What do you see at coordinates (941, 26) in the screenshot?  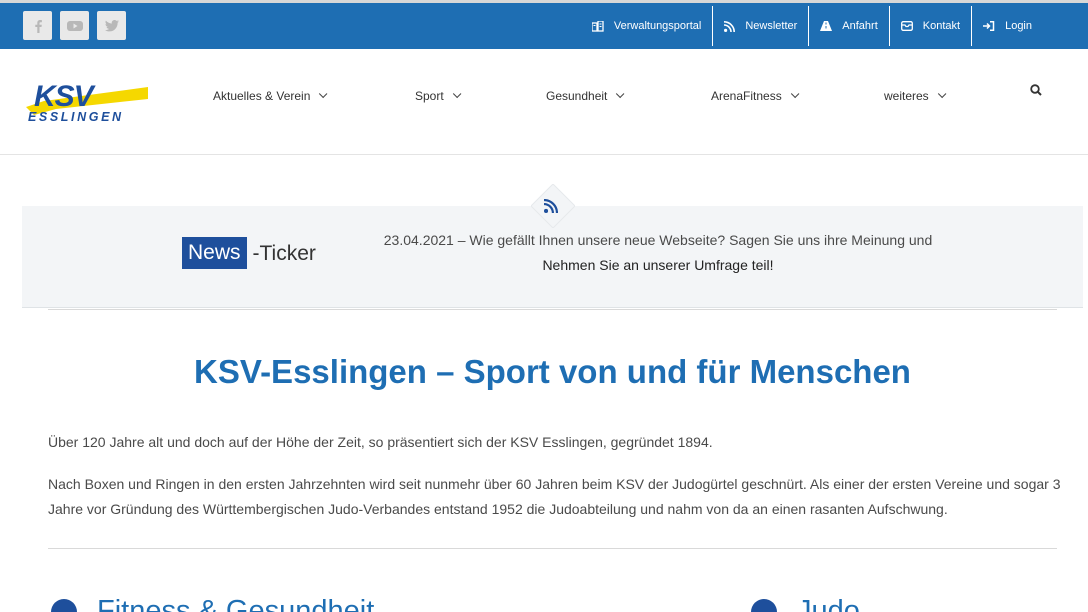 I see `top-link-label: Kontakt` at bounding box center [941, 26].